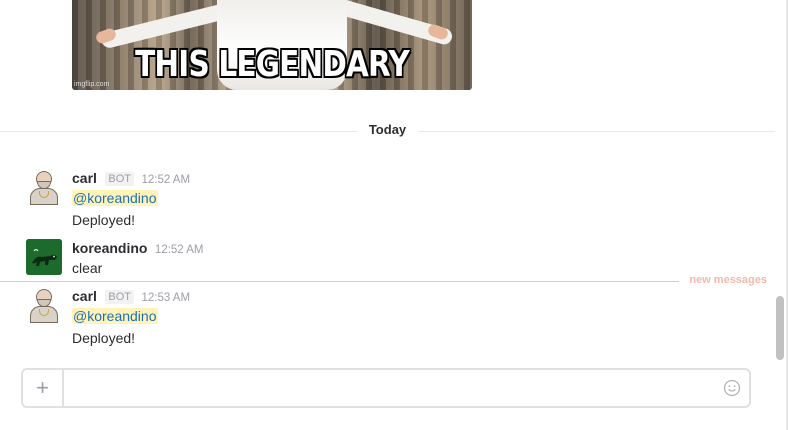  Describe the element at coordinates (732, 388) in the screenshot. I see `smiley-icon` at that location.